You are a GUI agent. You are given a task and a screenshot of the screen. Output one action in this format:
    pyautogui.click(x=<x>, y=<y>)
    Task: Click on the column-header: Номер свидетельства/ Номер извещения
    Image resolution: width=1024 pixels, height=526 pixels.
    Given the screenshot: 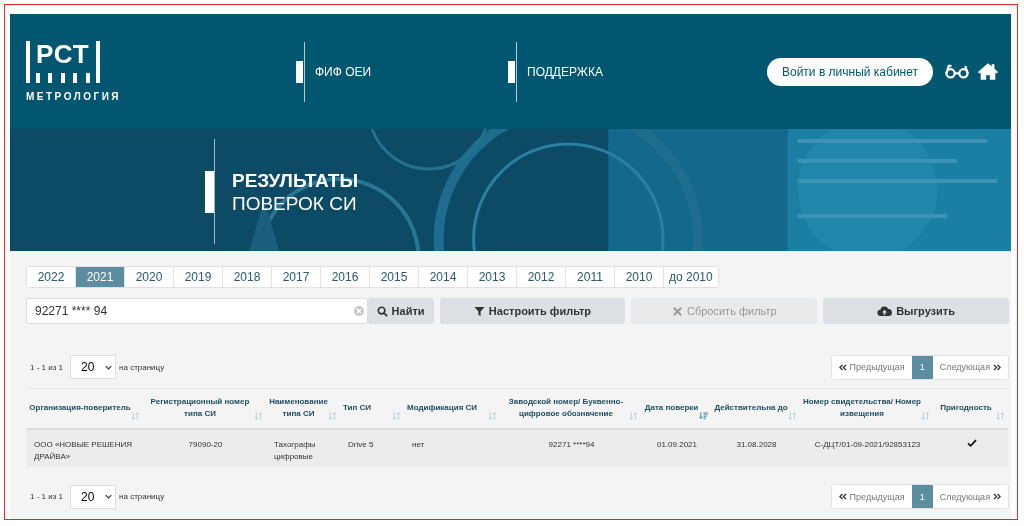 What is the action you would take?
    pyautogui.click(x=866, y=408)
    